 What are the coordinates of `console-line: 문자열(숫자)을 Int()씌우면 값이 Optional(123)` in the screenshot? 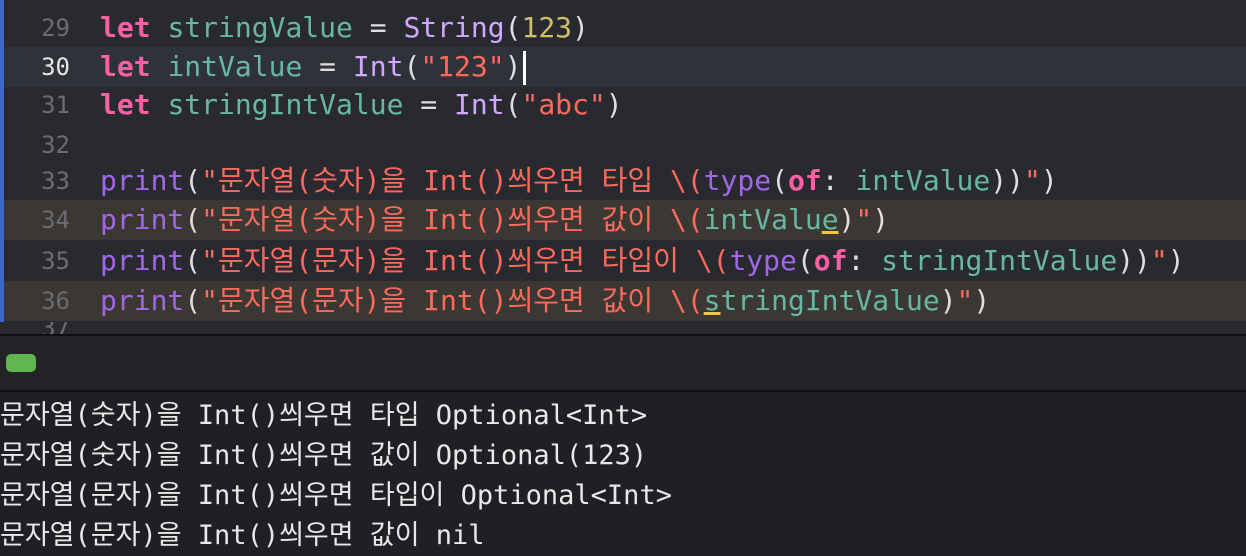 It's located at (324, 455).